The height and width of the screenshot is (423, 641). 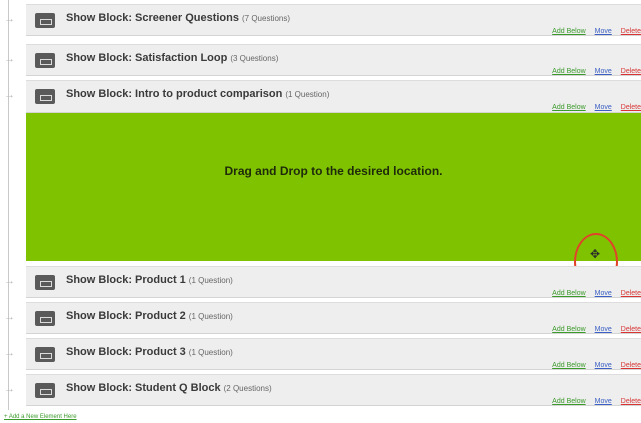 What do you see at coordinates (247, 388) in the screenshot?
I see `block-question-count: (2 Questions)` at bounding box center [247, 388].